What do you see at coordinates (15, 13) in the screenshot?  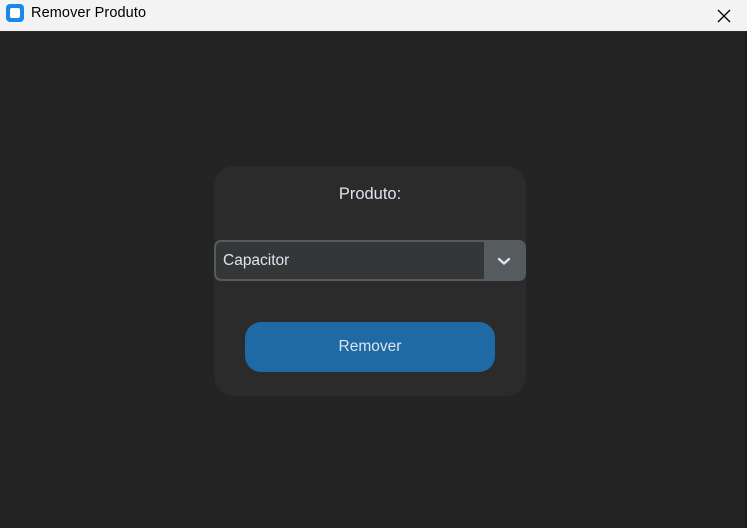 I see `app-window-icon` at bounding box center [15, 13].